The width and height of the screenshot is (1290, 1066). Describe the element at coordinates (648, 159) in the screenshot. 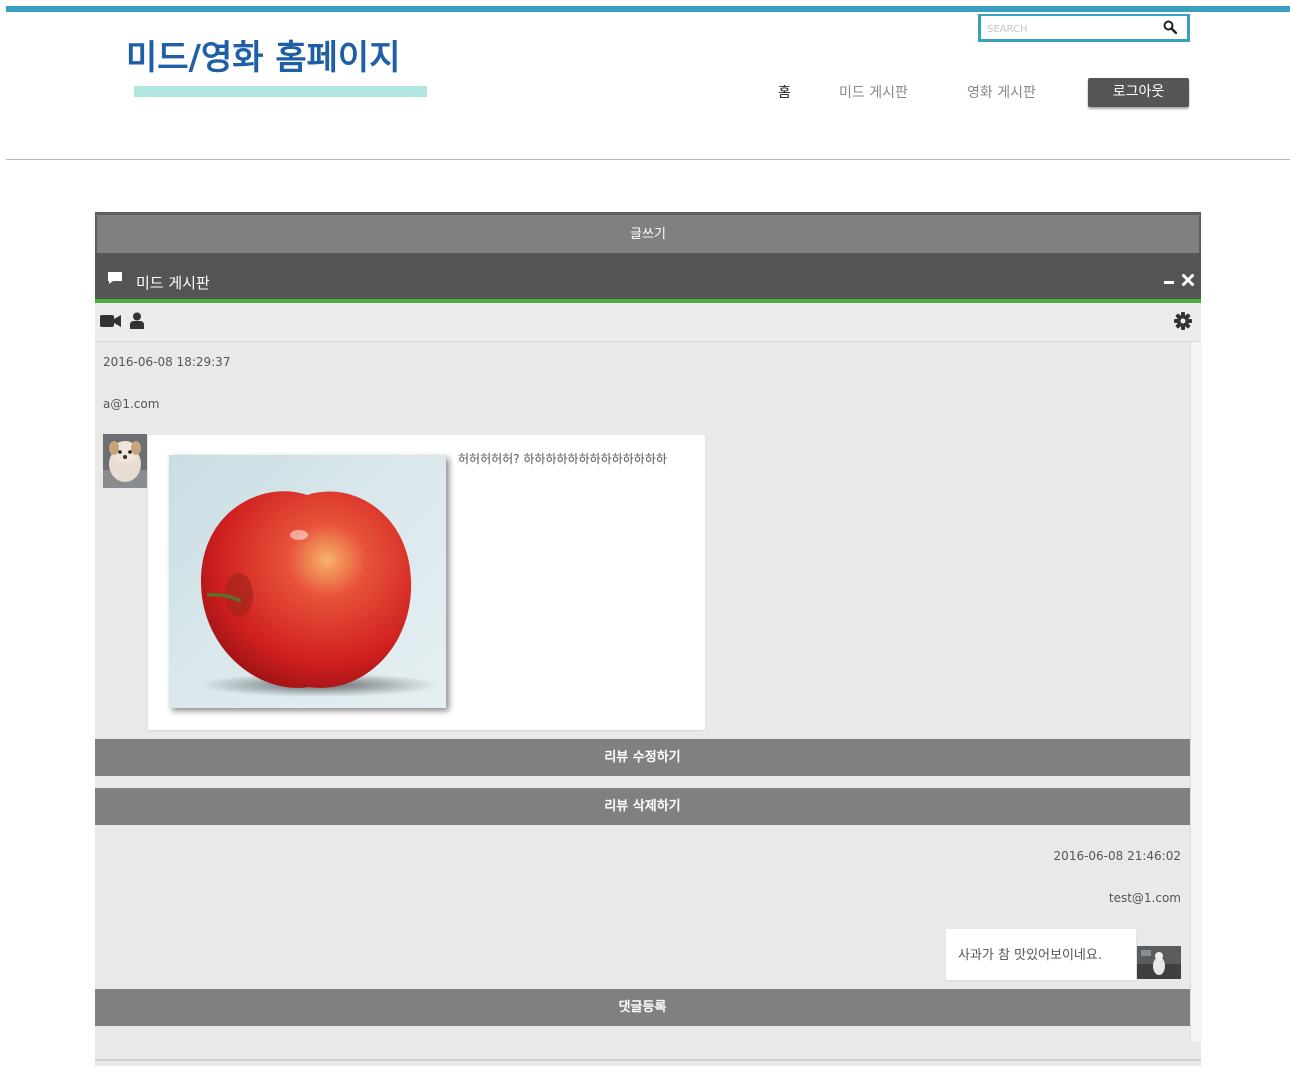

I see `header-divider` at that location.